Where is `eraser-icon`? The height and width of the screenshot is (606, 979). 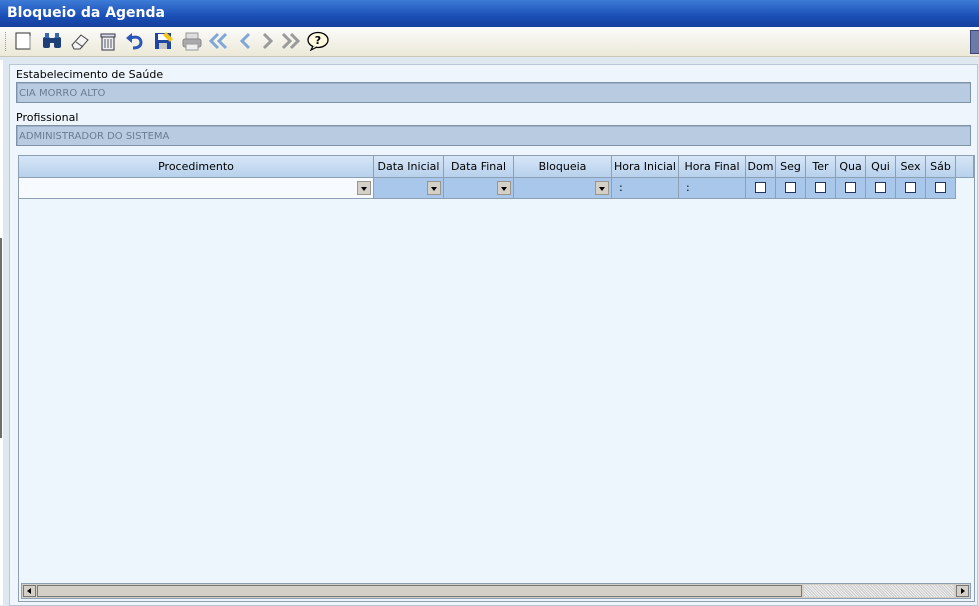 eraser-icon is located at coordinates (80, 42).